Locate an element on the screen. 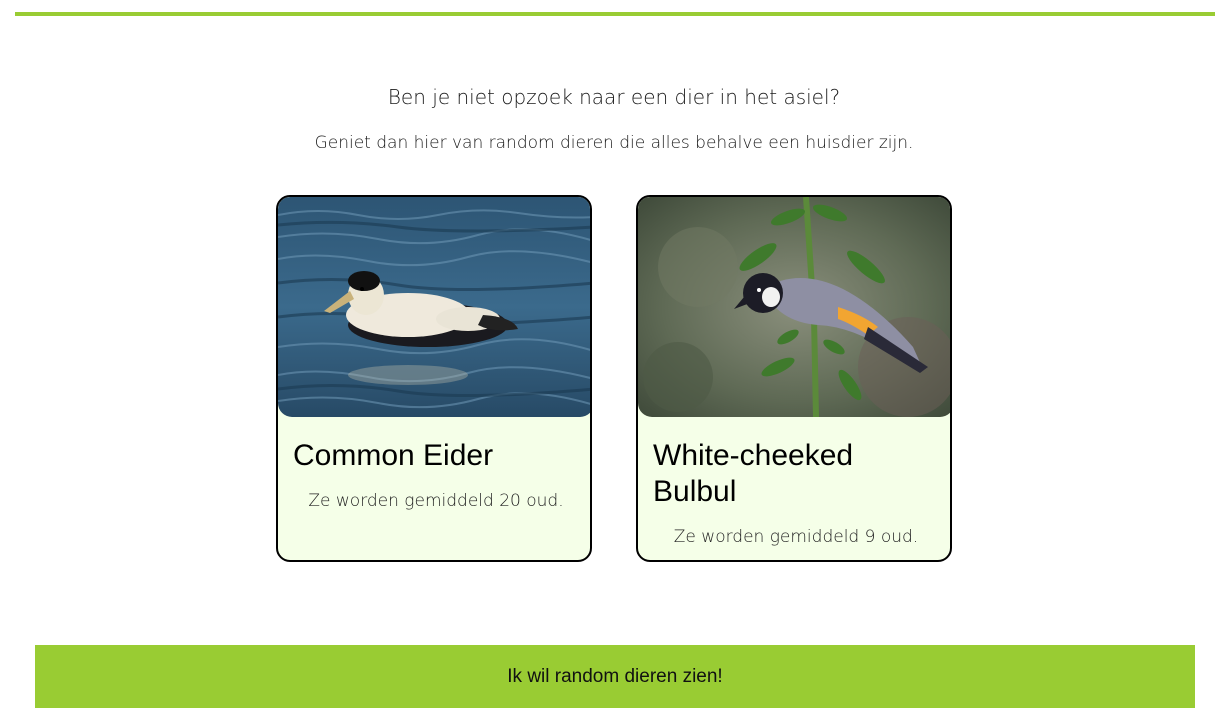 The width and height of the screenshot is (1228, 724). animal-card: Common Eider Ze worden gemiddeld 20 oud. is located at coordinates (434, 378).